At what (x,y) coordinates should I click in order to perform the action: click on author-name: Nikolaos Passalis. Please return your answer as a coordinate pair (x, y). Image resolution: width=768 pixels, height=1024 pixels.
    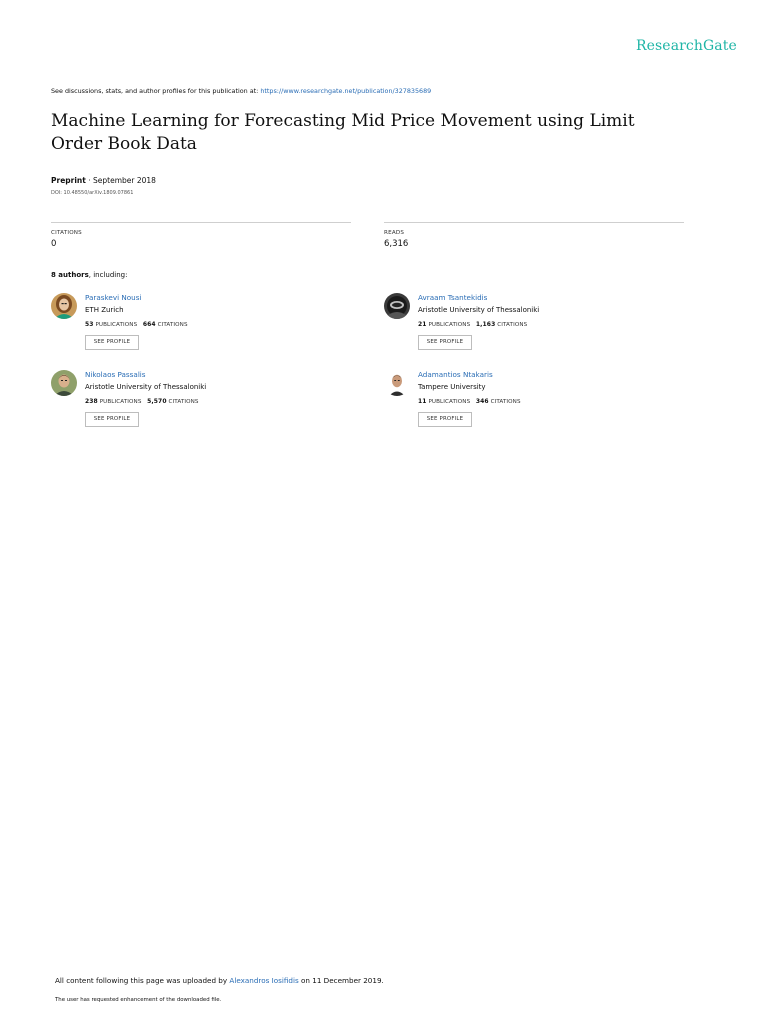
    Looking at the image, I should click on (115, 374).